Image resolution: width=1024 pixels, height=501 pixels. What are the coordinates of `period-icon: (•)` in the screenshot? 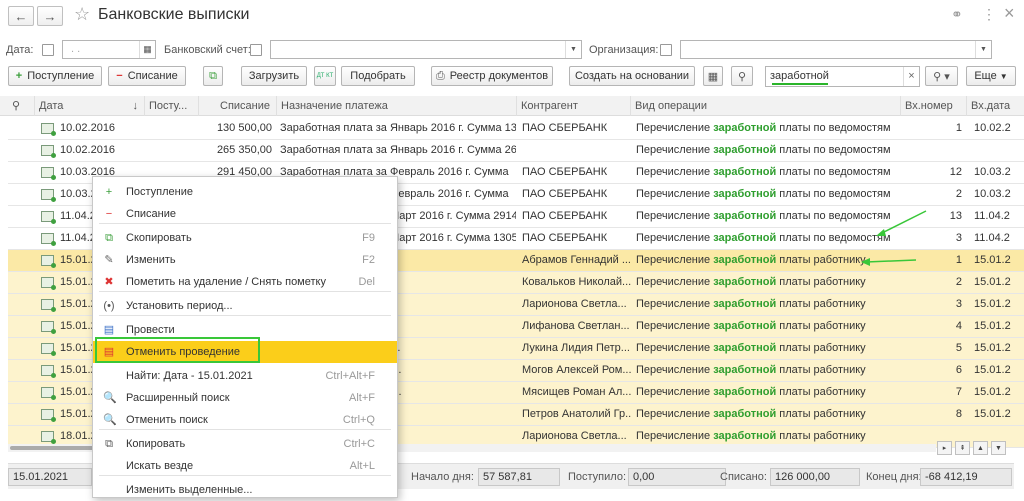 It's located at (109, 306).